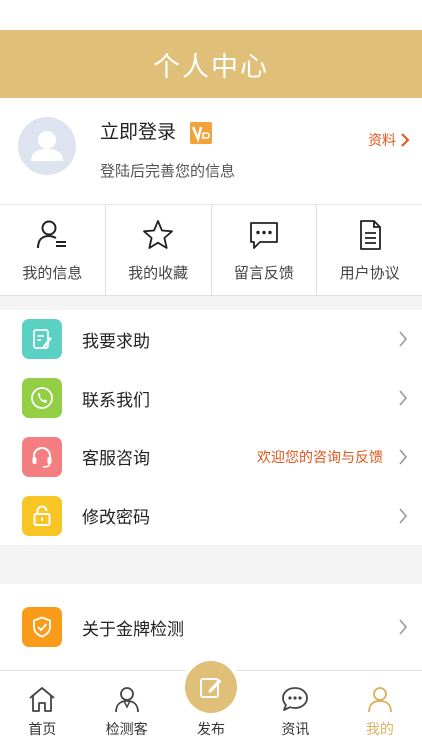 The width and height of the screenshot is (422, 751). I want to click on avatar, so click(47, 146).